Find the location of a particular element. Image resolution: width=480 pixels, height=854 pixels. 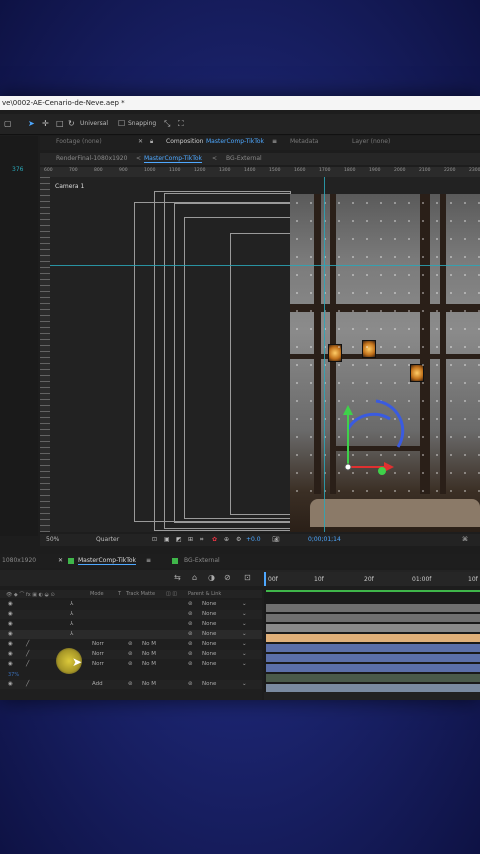

tab-layer: Layer (none) is located at coordinates (371, 141).